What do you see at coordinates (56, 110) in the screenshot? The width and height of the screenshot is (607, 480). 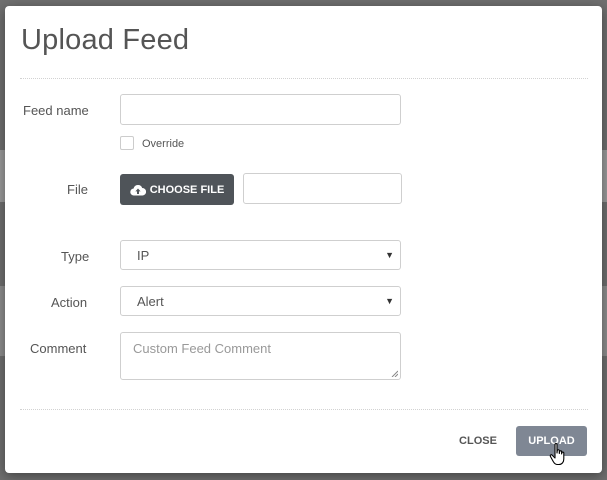 I see `feed-name-label: Feed name` at bounding box center [56, 110].